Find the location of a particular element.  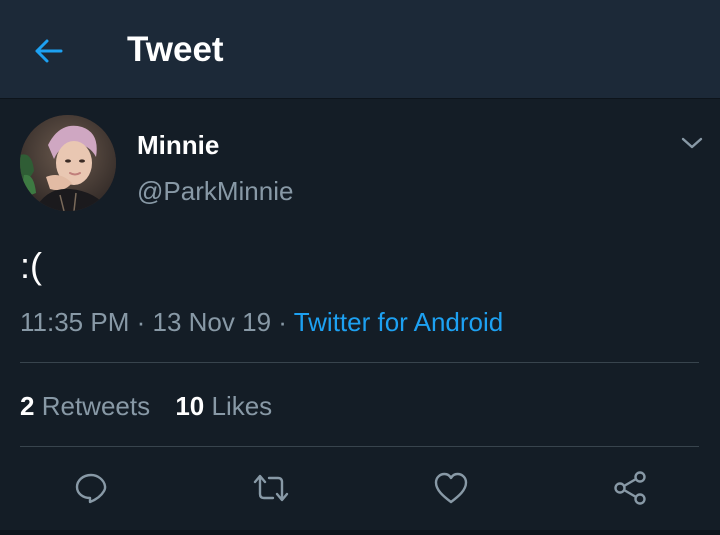

chevron-down-icon is located at coordinates (692, 143).